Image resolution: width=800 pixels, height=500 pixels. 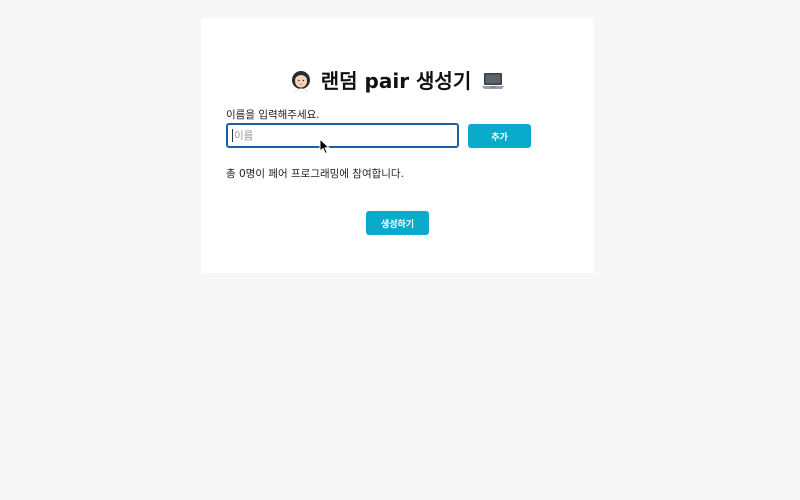 I want to click on page-title: 랜덤 pair 생성기, so click(x=397, y=81).